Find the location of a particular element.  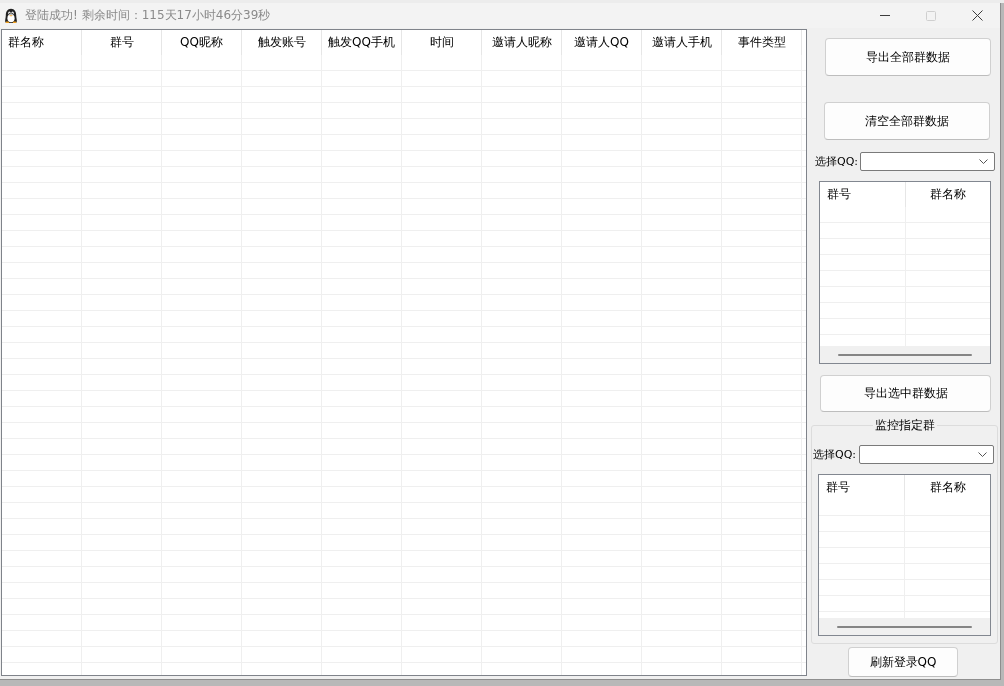

export-selected-button: 导出选中群数据 is located at coordinates (905, 393).